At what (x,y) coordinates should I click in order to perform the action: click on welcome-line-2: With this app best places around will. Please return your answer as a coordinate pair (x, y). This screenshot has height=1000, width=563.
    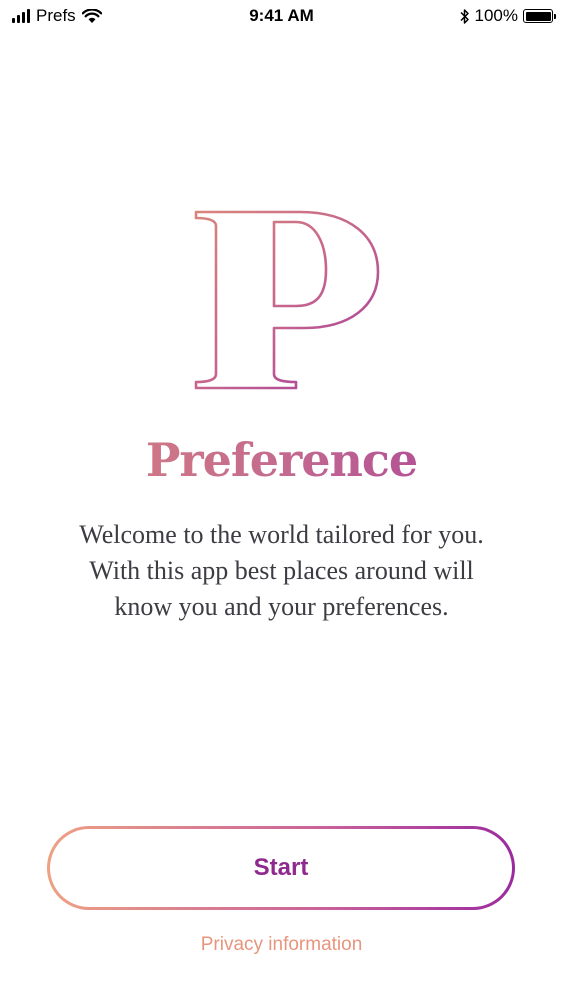
    Looking at the image, I should click on (281, 570).